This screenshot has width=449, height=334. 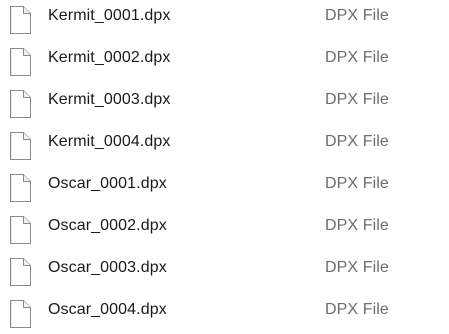 I want to click on file-row: Oscar_0003.dpx DPX File, so click(x=224, y=270).